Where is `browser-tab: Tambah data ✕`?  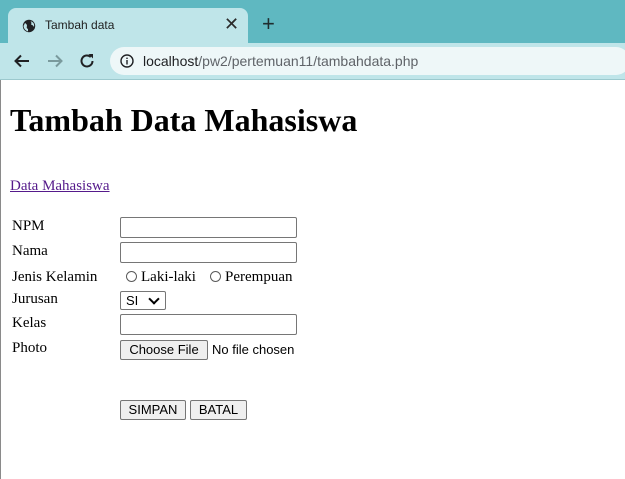
browser-tab: Tambah data ✕ is located at coordinates (128, 25).